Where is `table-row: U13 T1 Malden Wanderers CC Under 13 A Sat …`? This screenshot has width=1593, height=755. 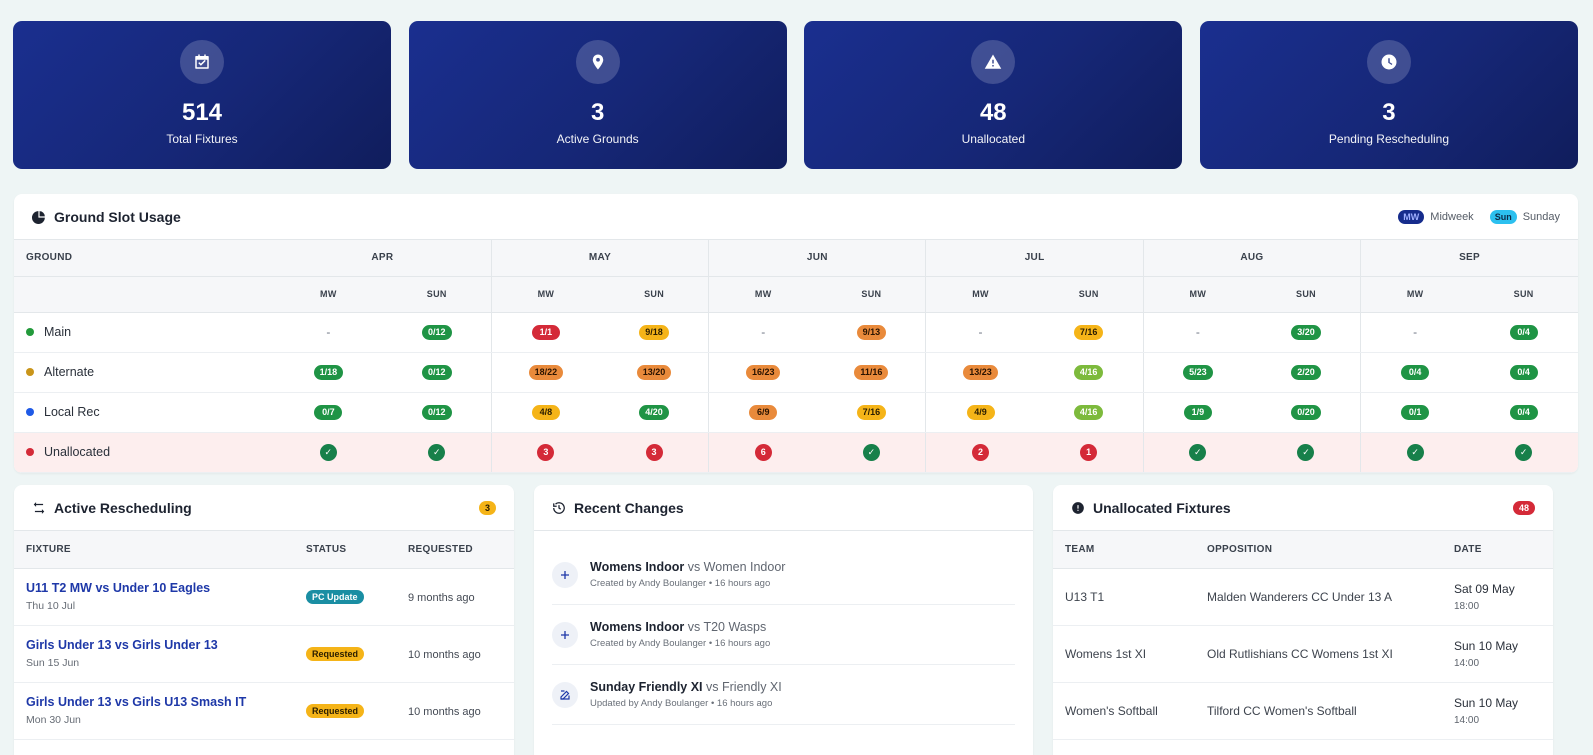
table-row: U13 T1 Malden Wanderers CC Under 13 A Sat … is located at coordinates (1303, 597).